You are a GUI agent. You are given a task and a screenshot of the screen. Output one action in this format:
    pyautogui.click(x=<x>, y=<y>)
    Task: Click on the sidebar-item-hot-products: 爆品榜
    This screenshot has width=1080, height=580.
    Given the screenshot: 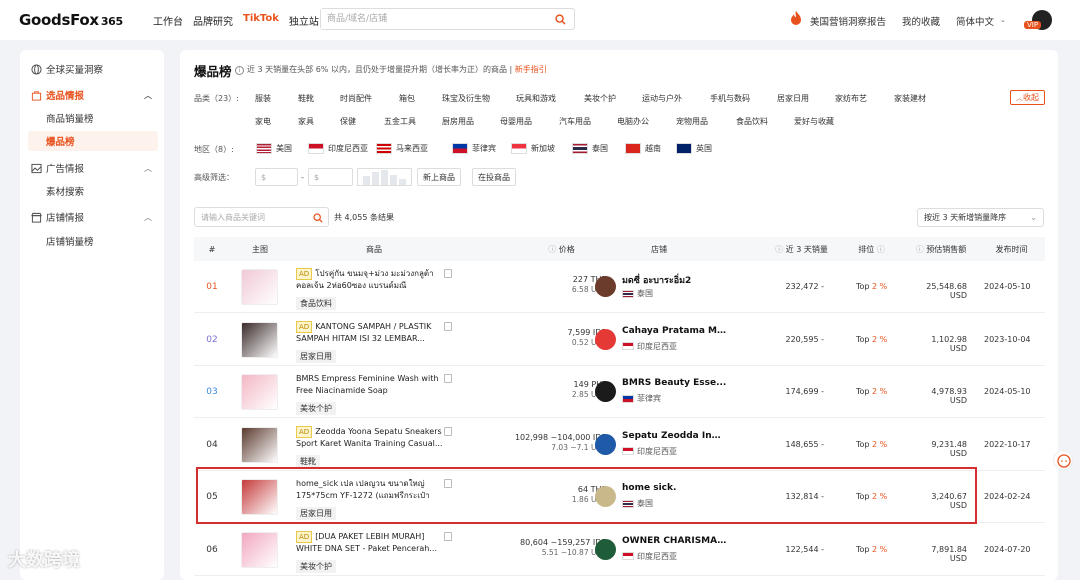 What is the action you would take?
    pyautogui.click(x=93, y=141)
    